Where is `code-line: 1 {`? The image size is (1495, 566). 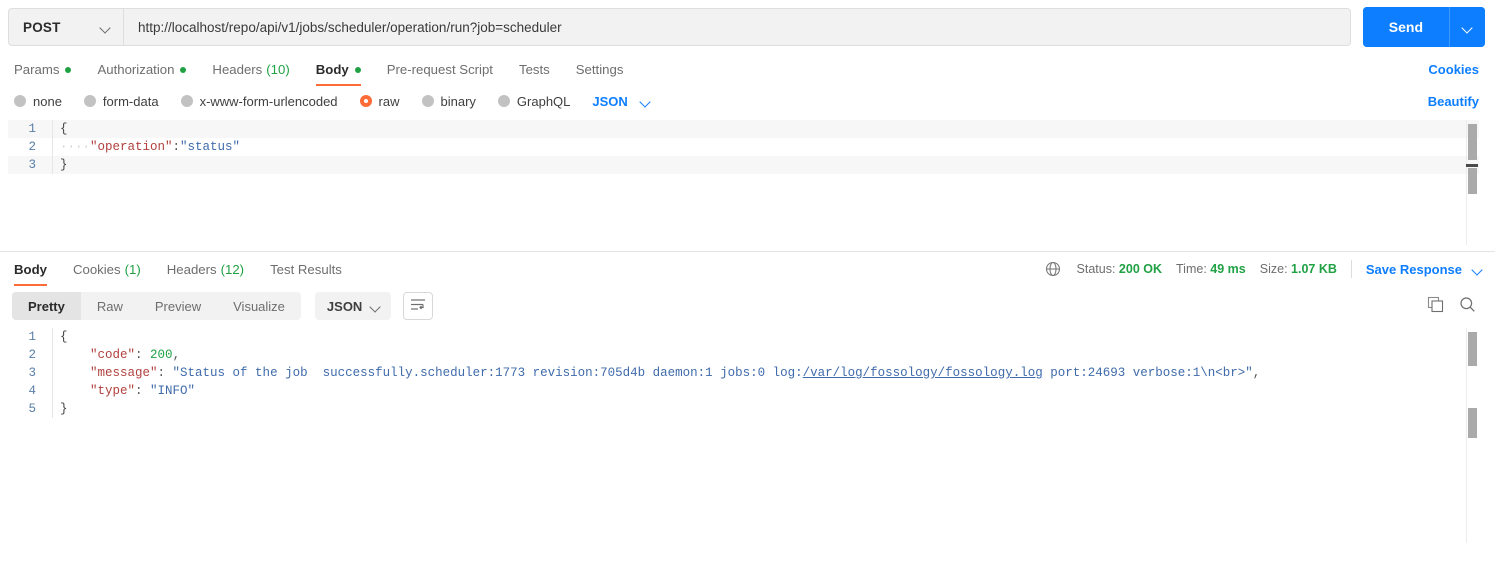
code-line: 1 { is located at coordinates (743, 337).